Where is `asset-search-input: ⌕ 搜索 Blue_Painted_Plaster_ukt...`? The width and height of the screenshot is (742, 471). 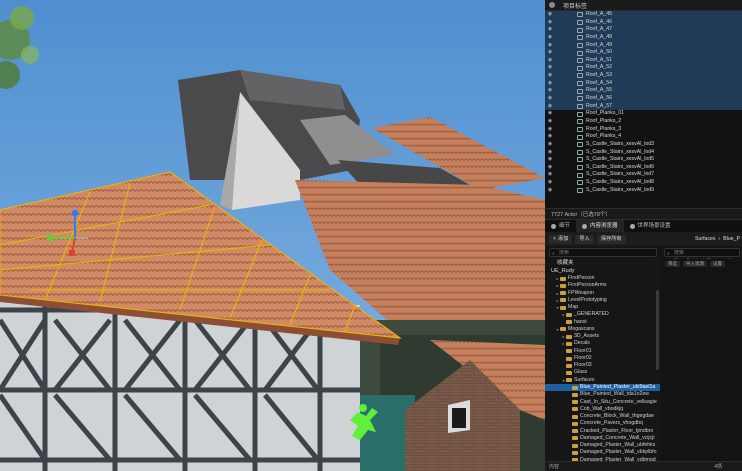
asset-search-input: ⌕ 搜索 Blue_Painted_Plaster_ukt... is located at coordinates (702, 256).